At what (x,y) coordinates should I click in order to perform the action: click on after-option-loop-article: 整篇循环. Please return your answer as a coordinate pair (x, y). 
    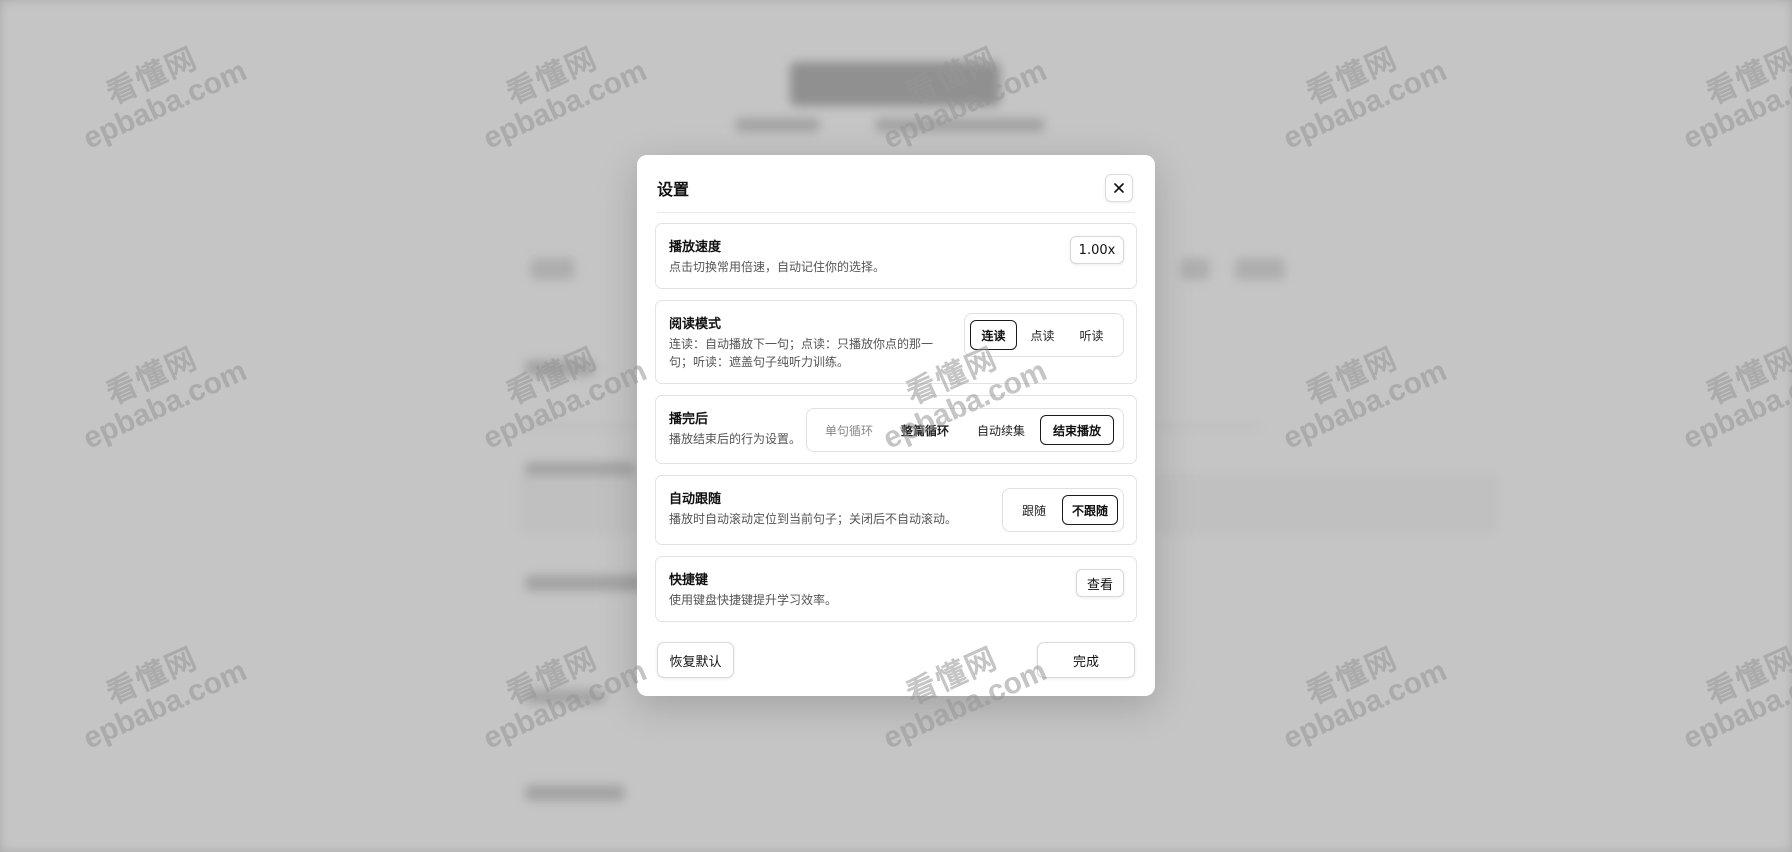
    Looking at the image, I should click on (925, 430).